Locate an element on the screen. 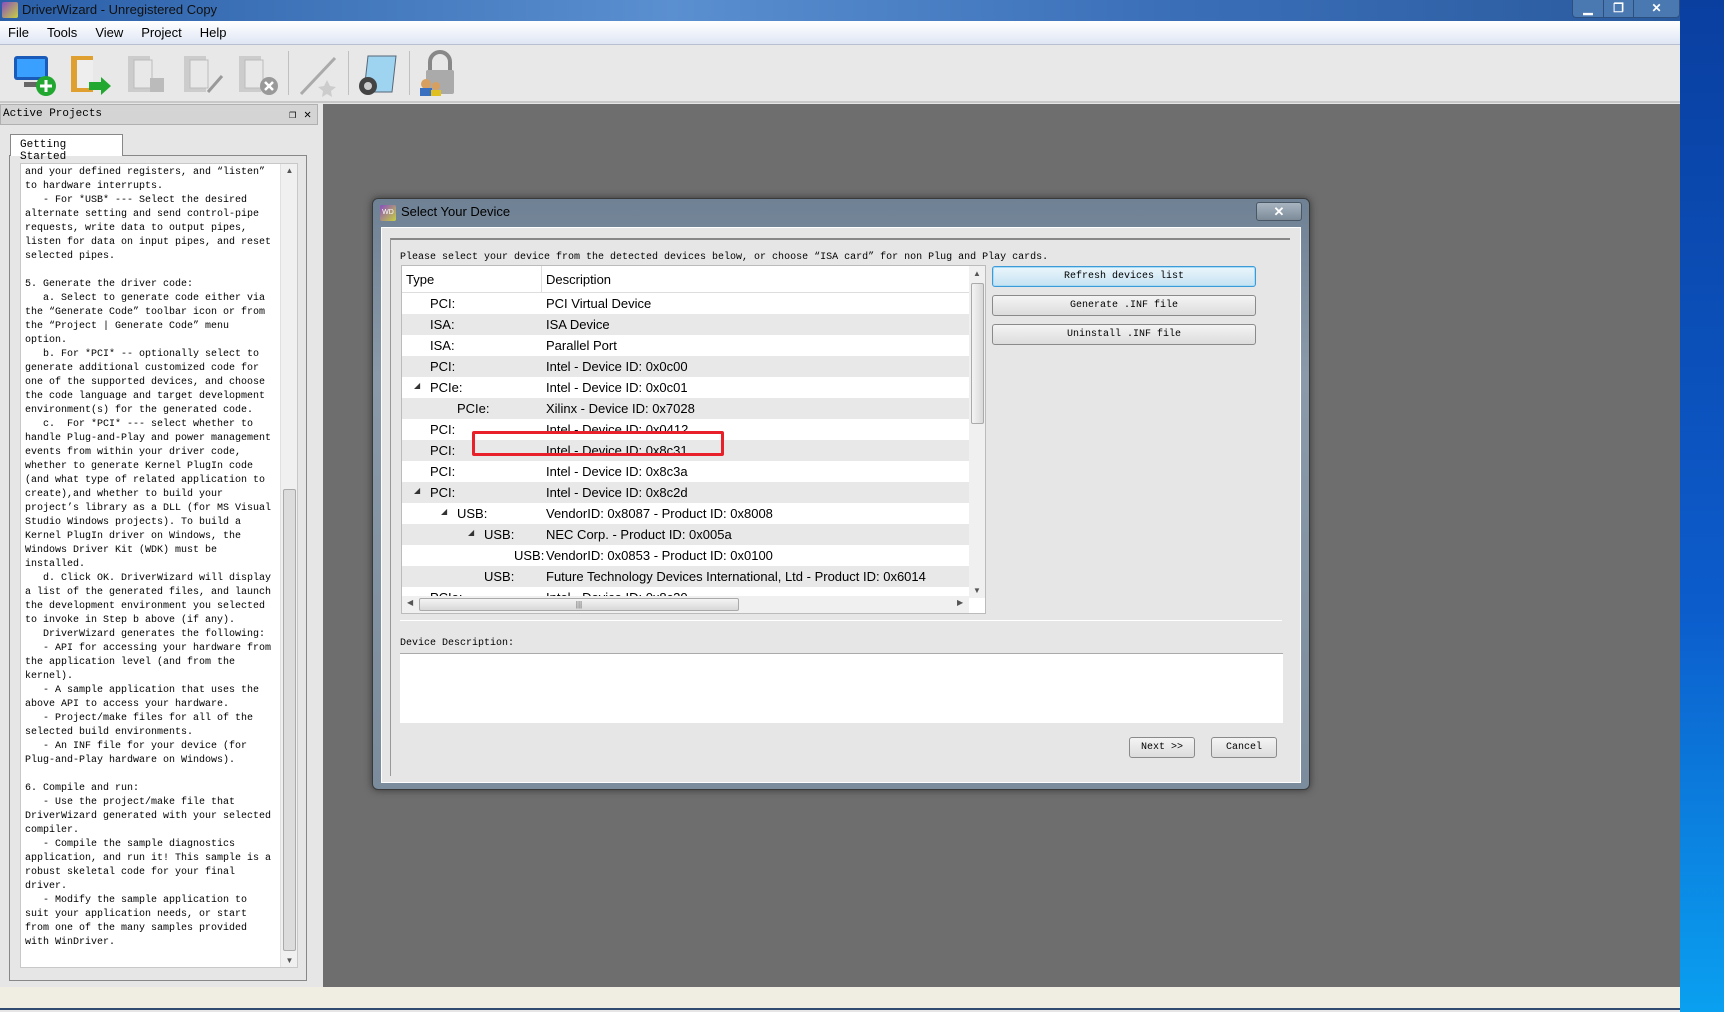 Image resolution: width=1724 pixels, height=1012 pixels. license-lock-icon is located at coordinates (438, 74).